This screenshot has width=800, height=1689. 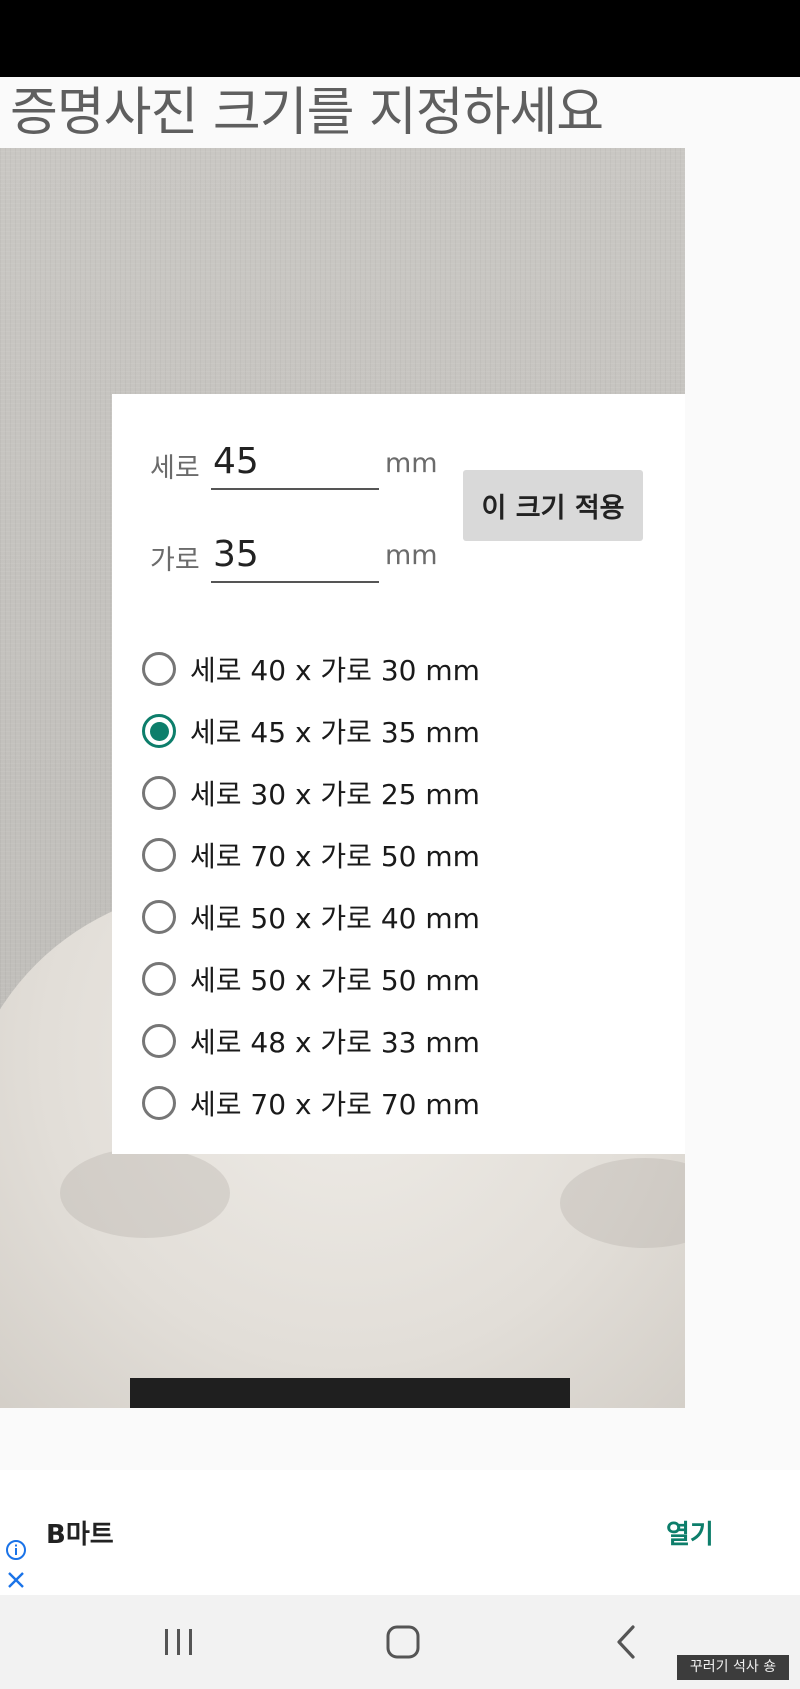 I want to click on close-icon, so click(x=16, y=1580).